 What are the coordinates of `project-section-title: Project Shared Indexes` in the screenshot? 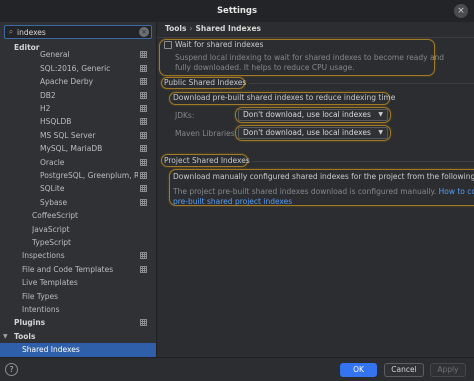 It's located at (207, 160).